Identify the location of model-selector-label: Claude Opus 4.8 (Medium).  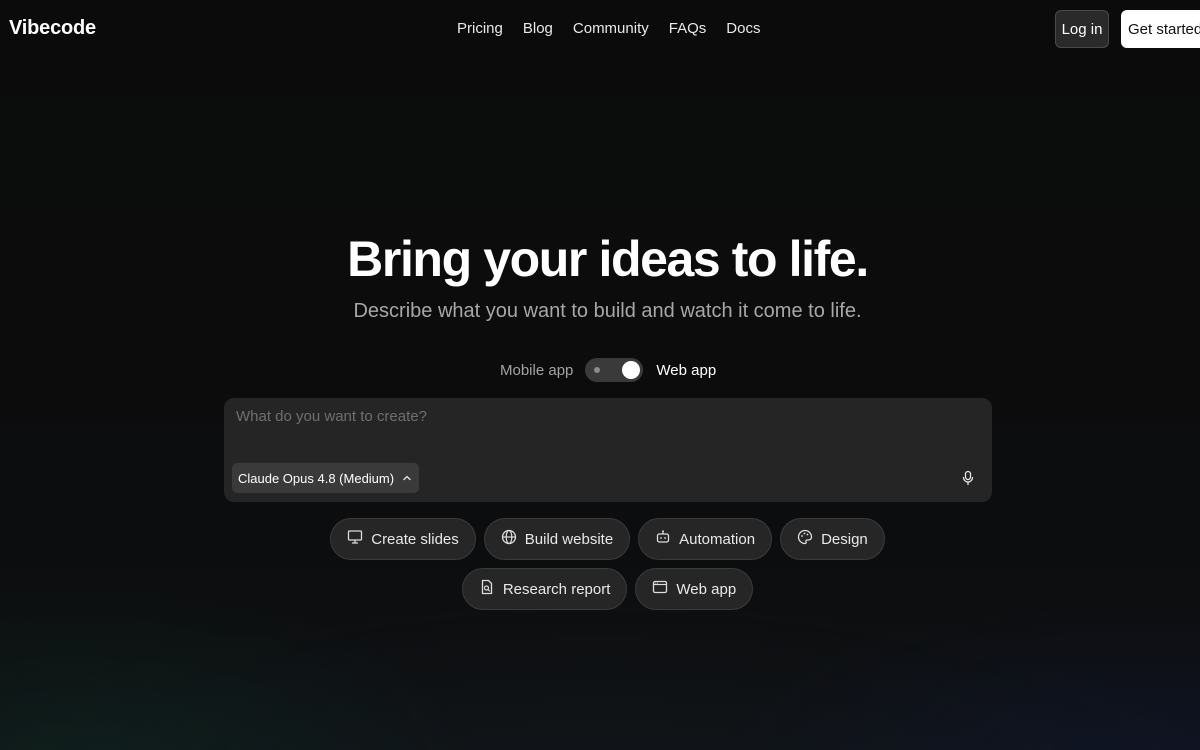
(316, 478).